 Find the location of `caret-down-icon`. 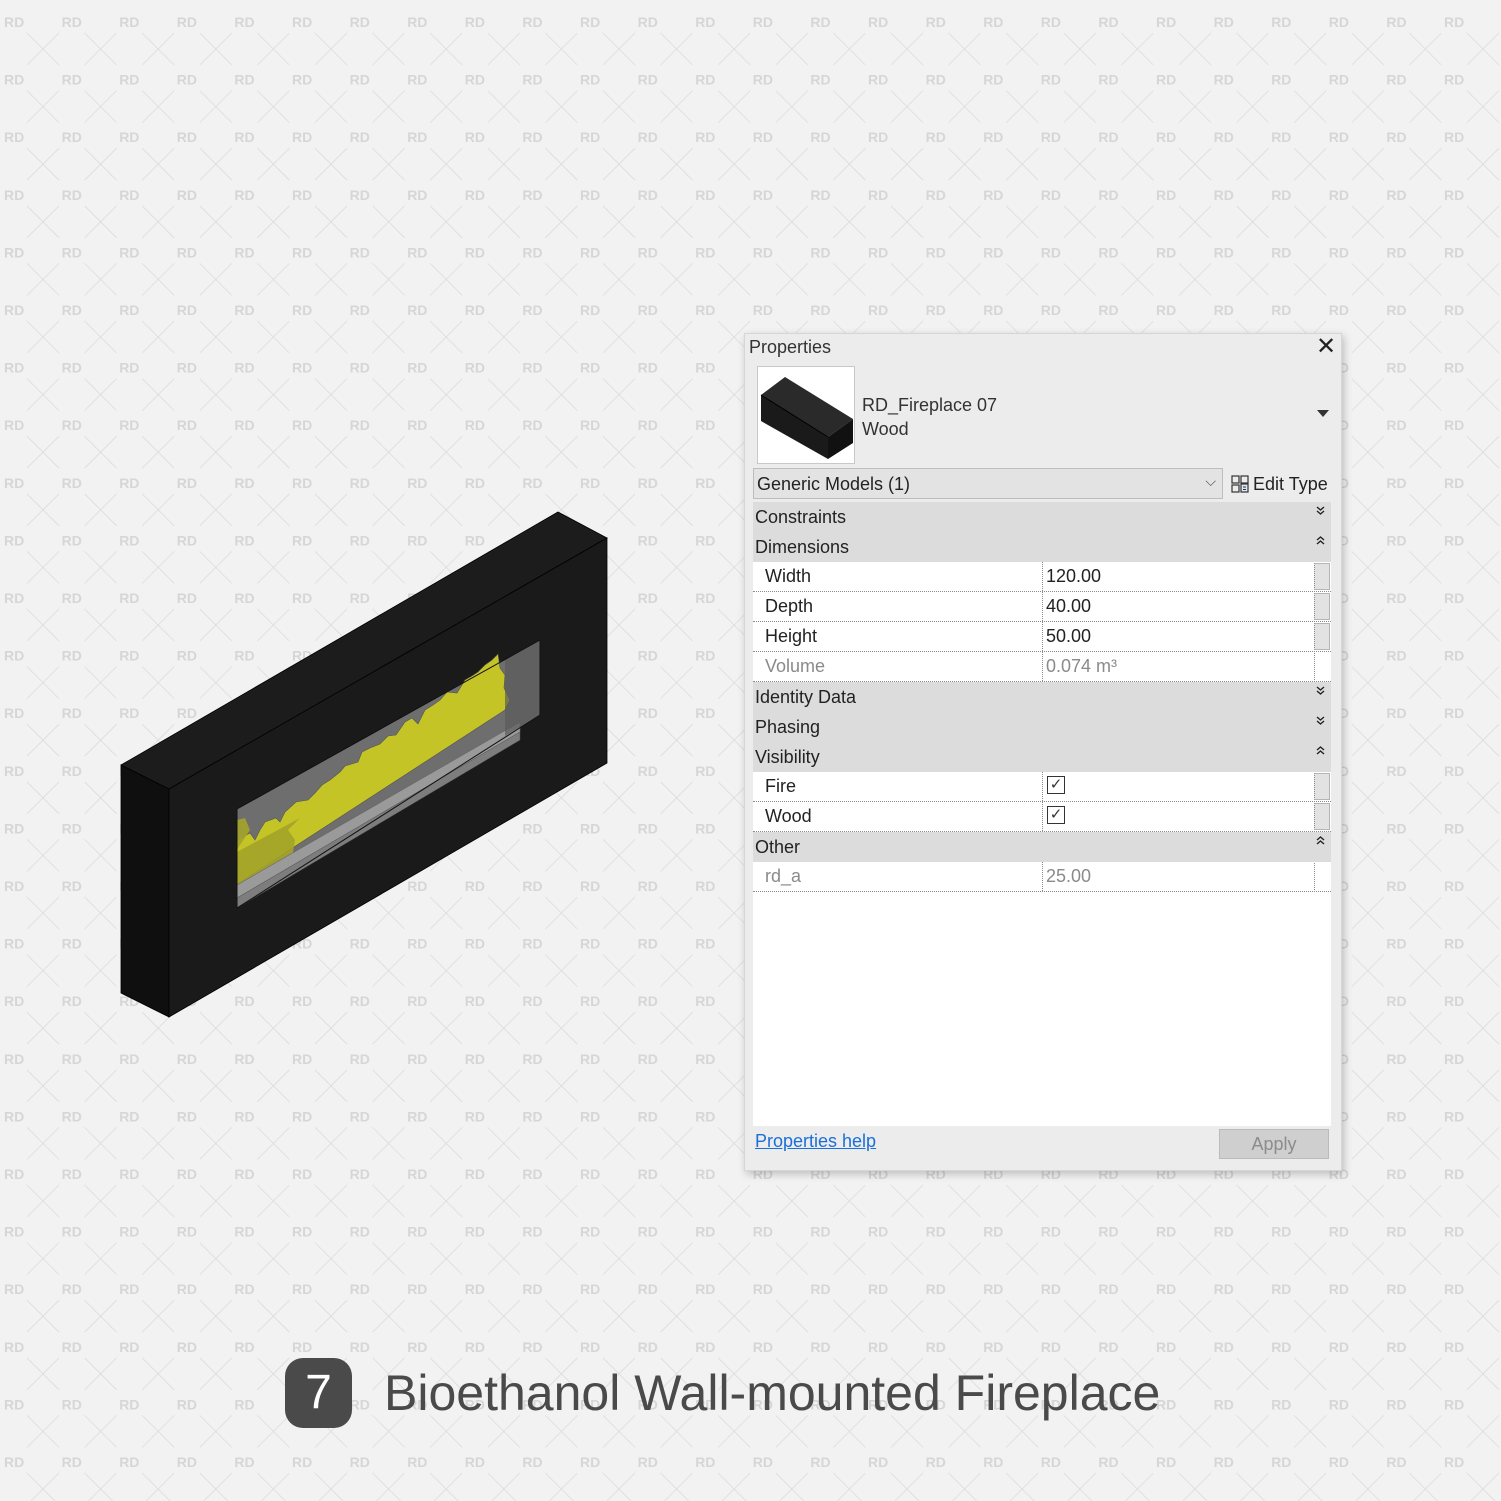

caret-down-icon is located at coordinates (1323, 413).